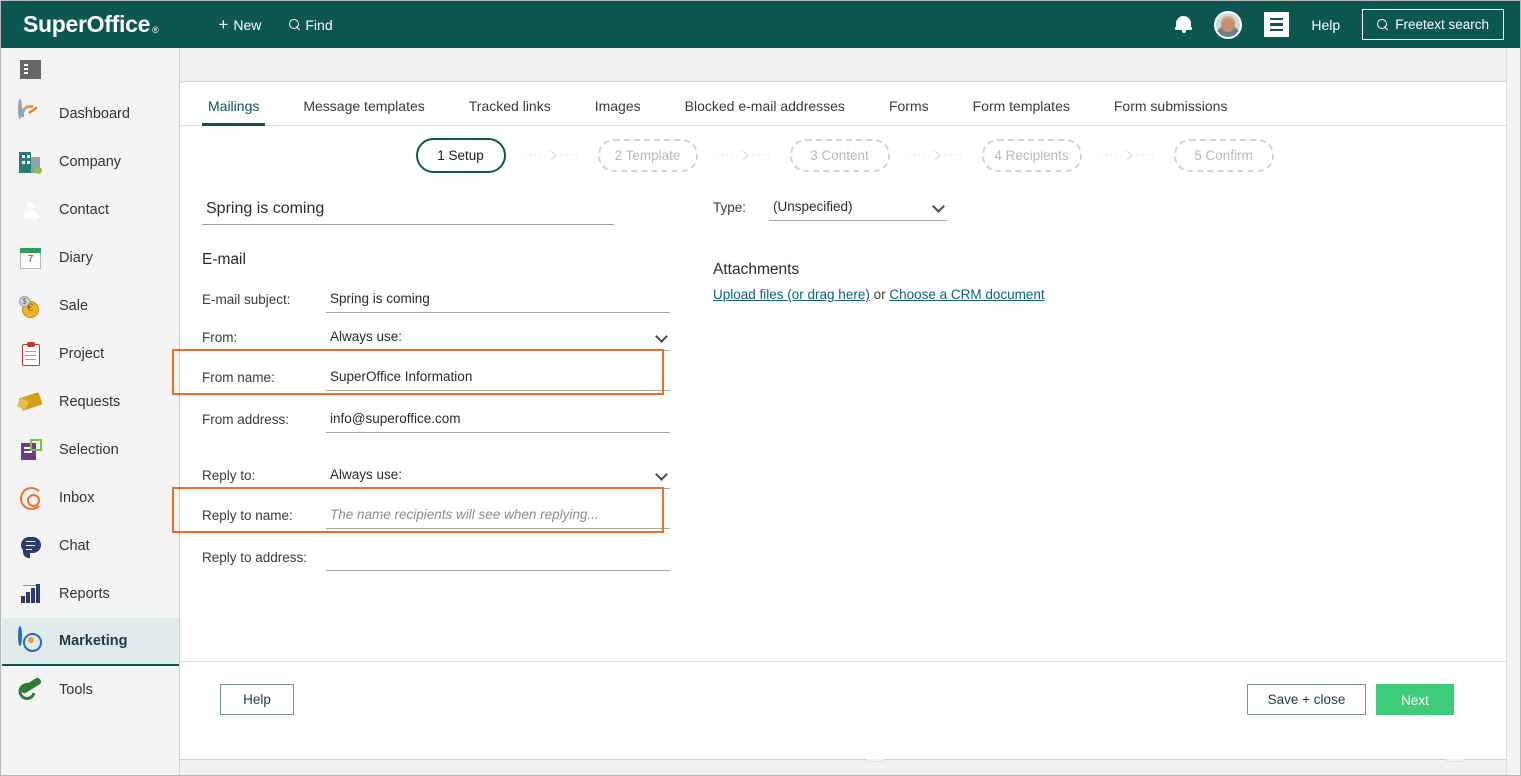 The image size is (1521, 776). Describe the element at coordinates (155, 30) in the screenshot. I see `registered-mark: ®` at that location.